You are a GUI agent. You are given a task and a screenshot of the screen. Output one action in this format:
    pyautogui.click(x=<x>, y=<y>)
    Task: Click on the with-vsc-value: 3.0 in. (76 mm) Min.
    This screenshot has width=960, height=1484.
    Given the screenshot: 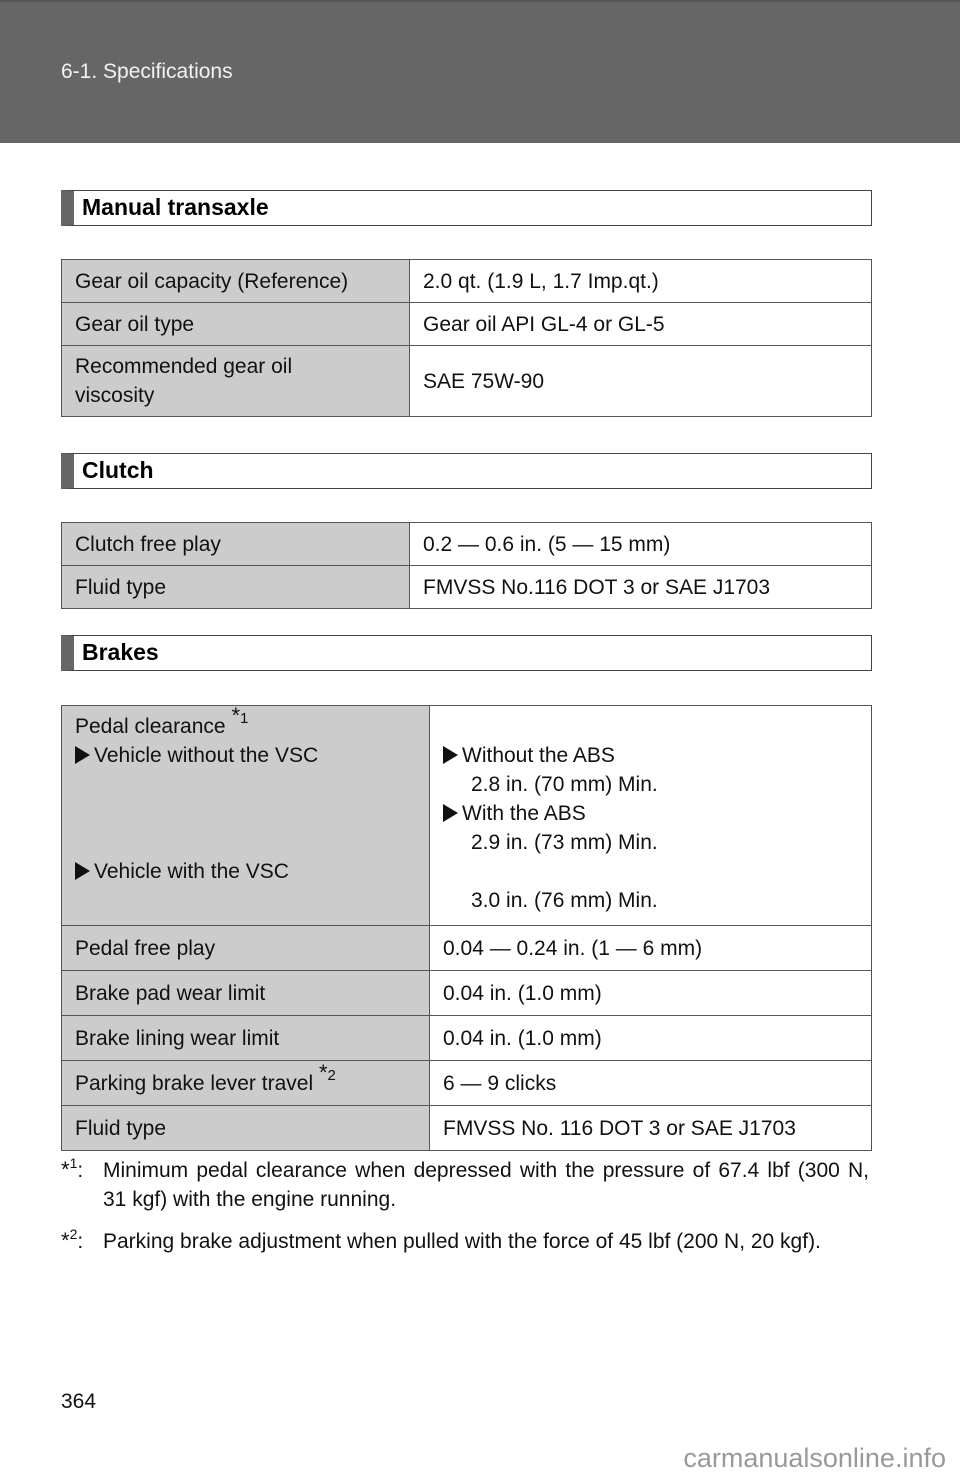 What is the action you would take?
    pyautogui.click(x=564, y=900)
    